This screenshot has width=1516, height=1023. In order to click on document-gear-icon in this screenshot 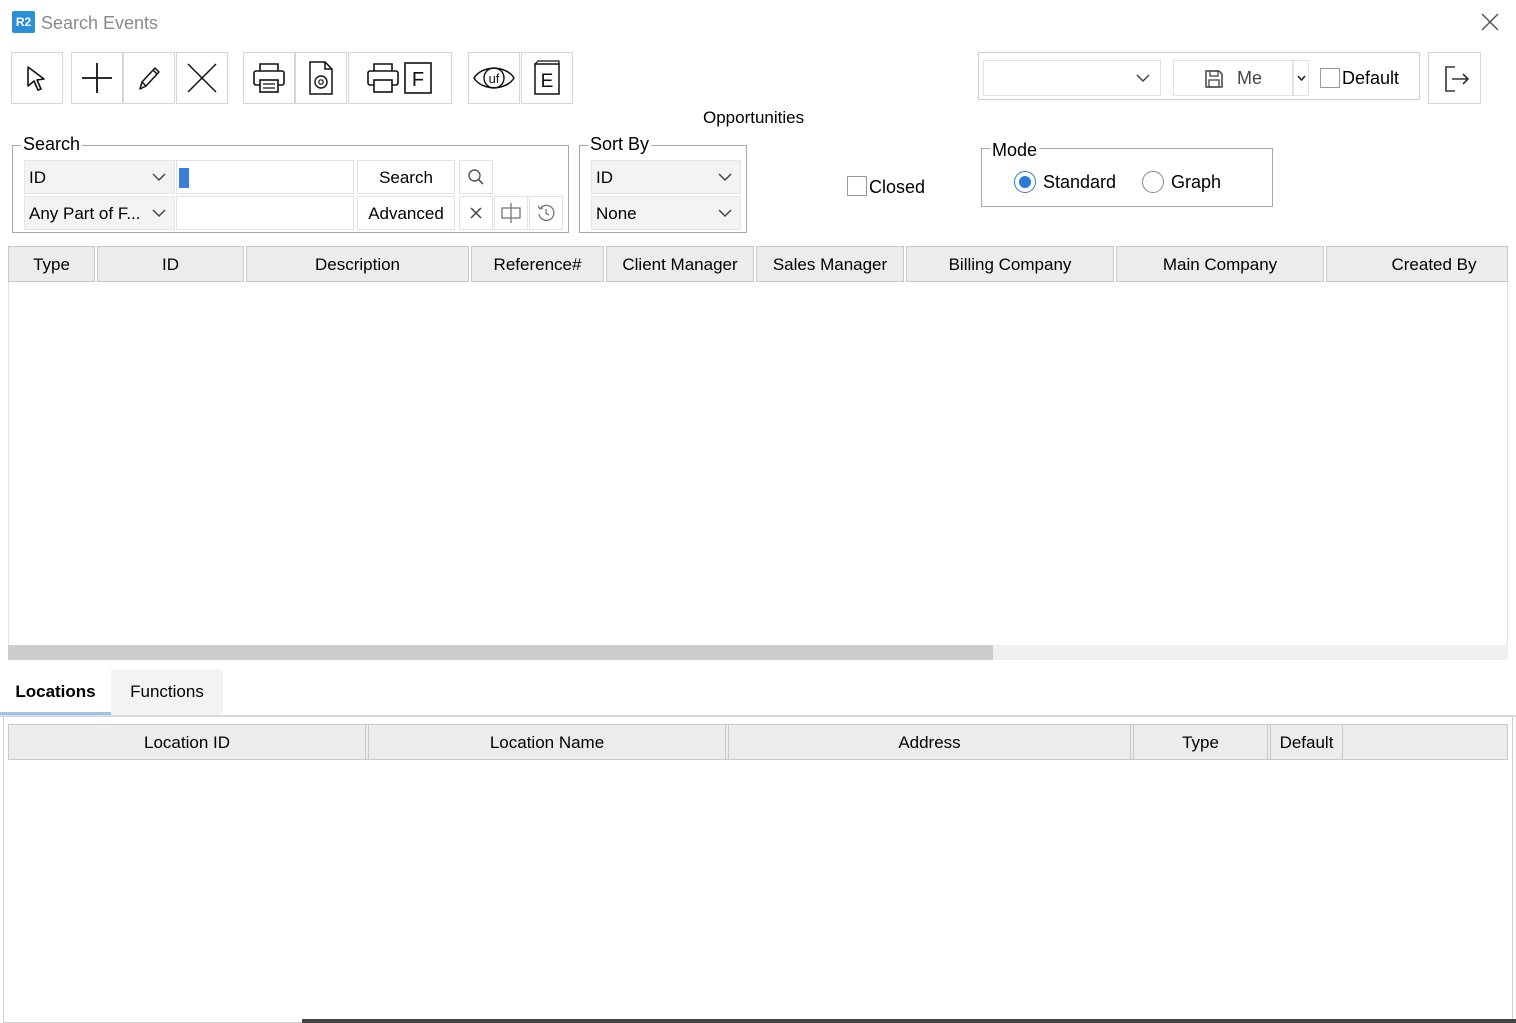, I will do `click(321, 78)`.